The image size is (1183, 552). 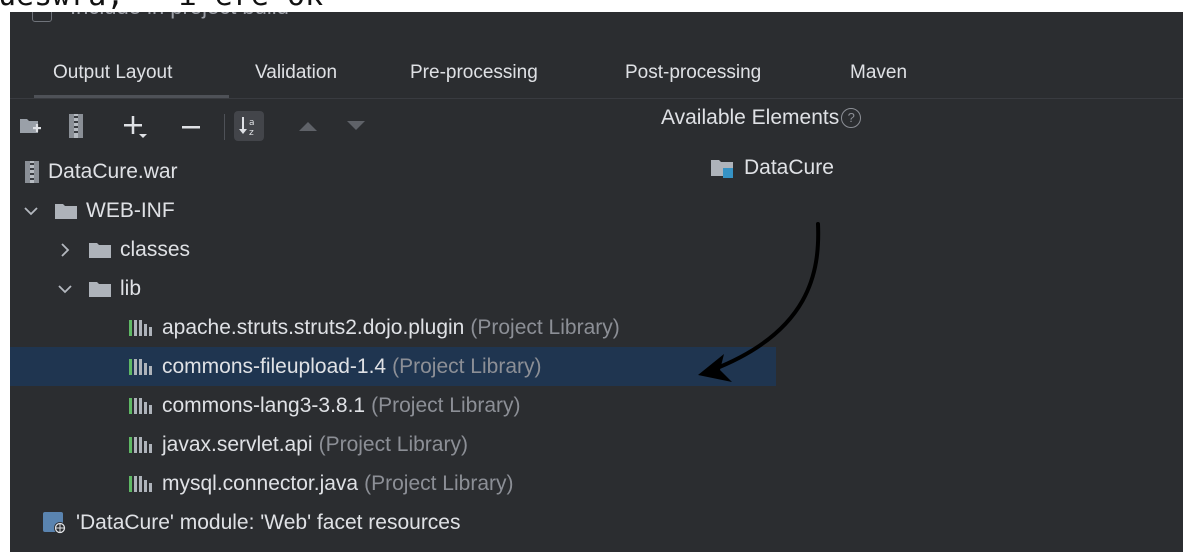 I want to click on available-item-module: DataCure, so click(x=772, y=168).